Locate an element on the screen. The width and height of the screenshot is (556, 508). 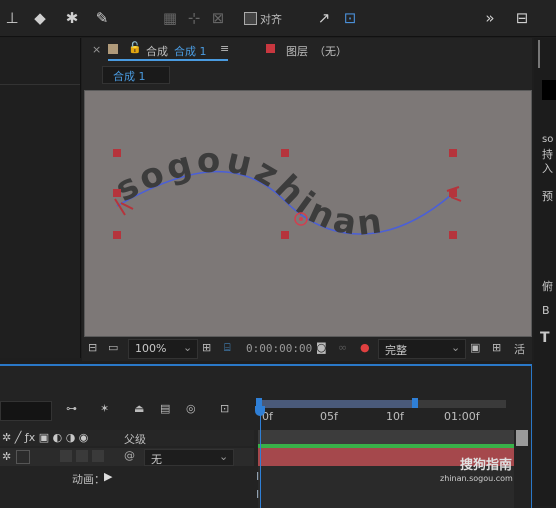
channel-icon: ● is located at coordinates (365, 347).